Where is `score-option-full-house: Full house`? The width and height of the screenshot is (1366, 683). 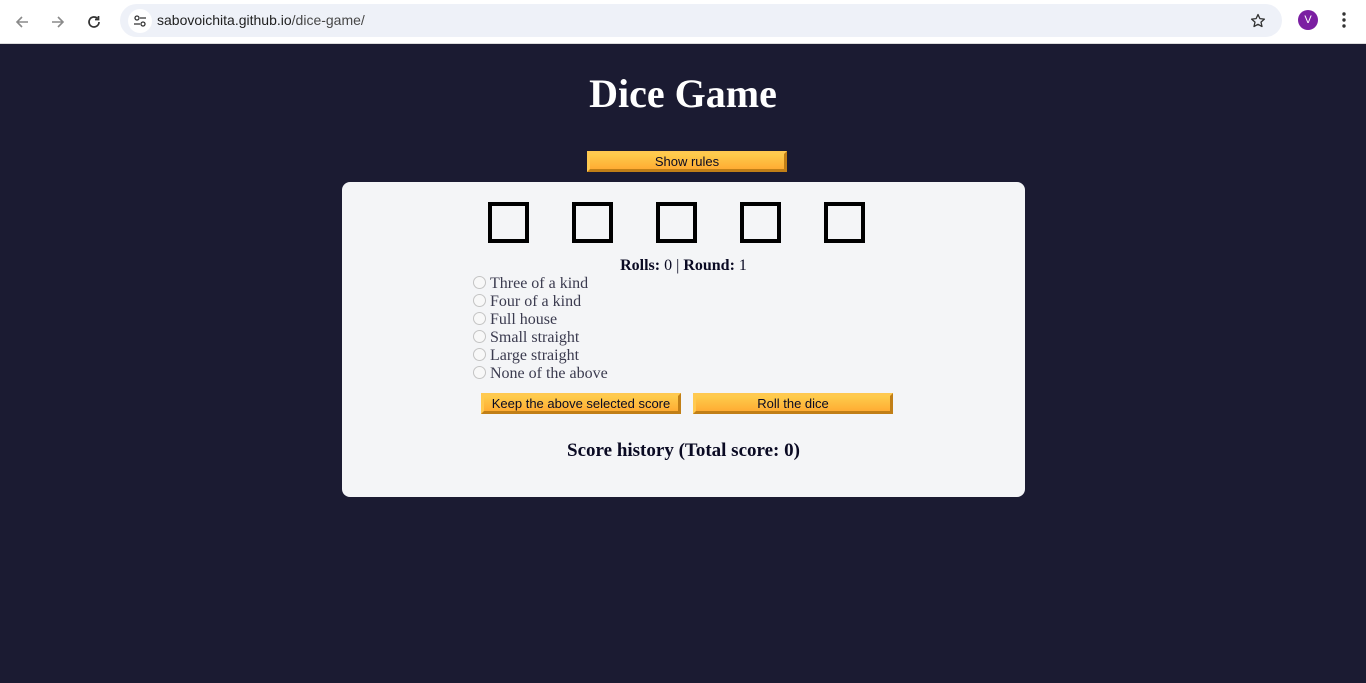 score-option-full-house: Full house is located at coordinates (540, 320).